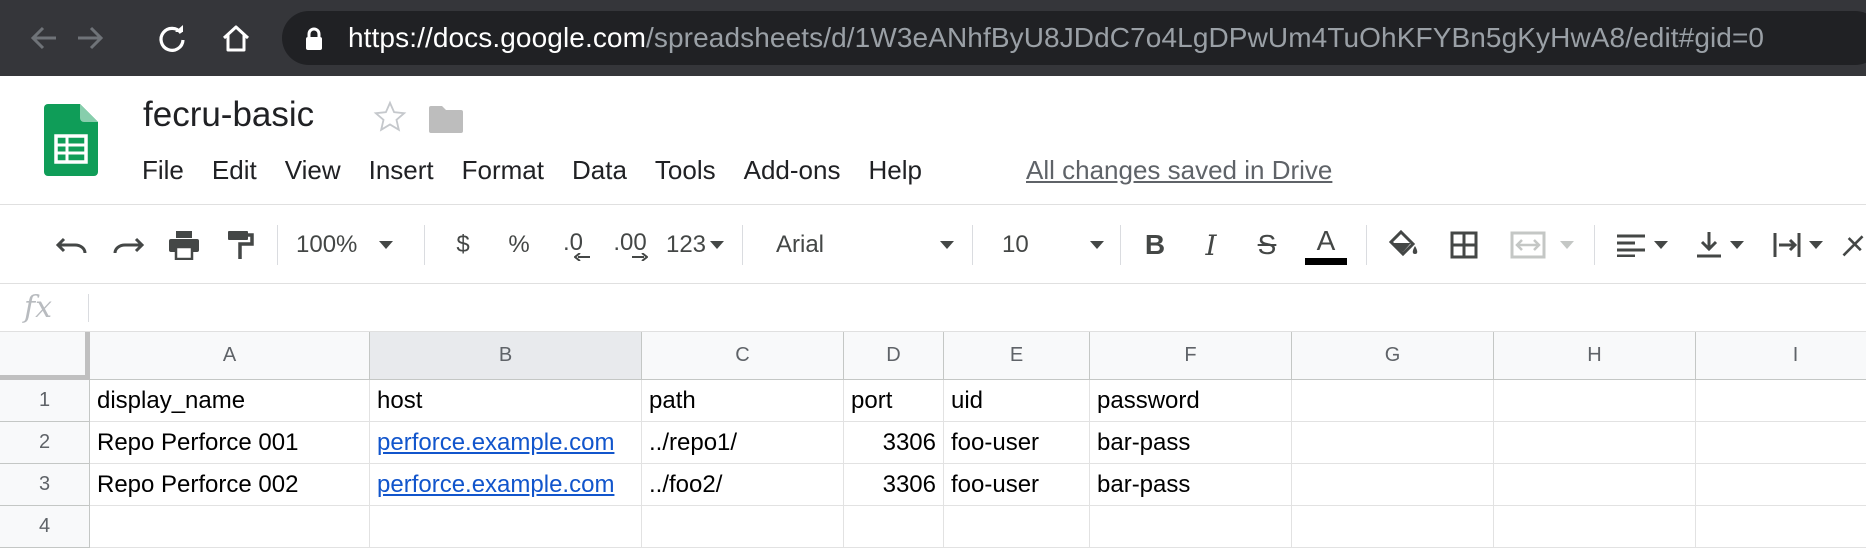  I want to click on menu-format: Format, so click(503, 170).